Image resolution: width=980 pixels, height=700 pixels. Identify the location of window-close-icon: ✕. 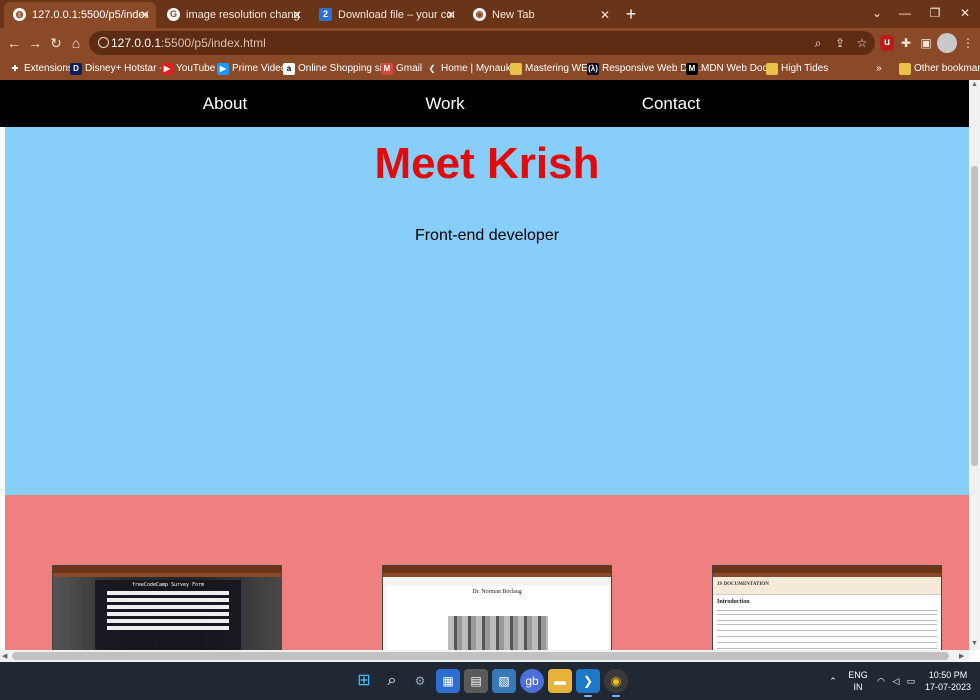
(965, 14).